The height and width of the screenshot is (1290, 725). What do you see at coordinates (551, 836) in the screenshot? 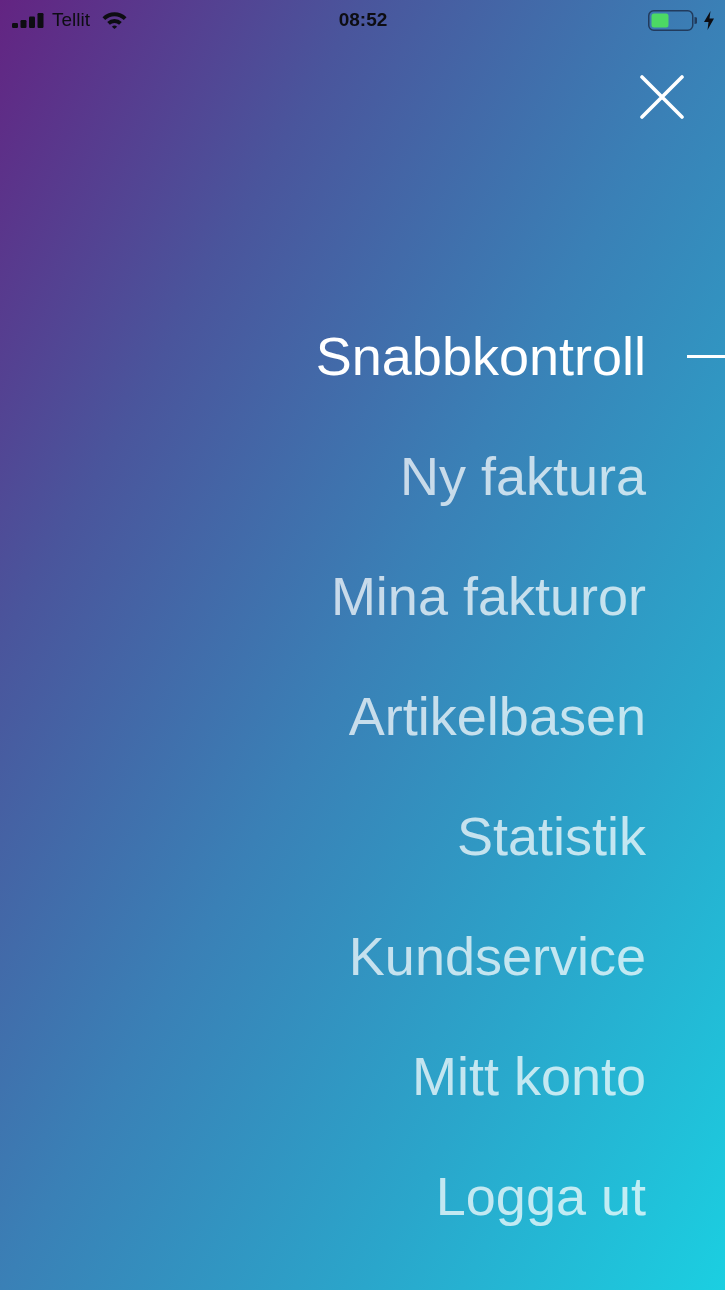
I see `menu-item: Statistik` at bounding box center [551, 836].